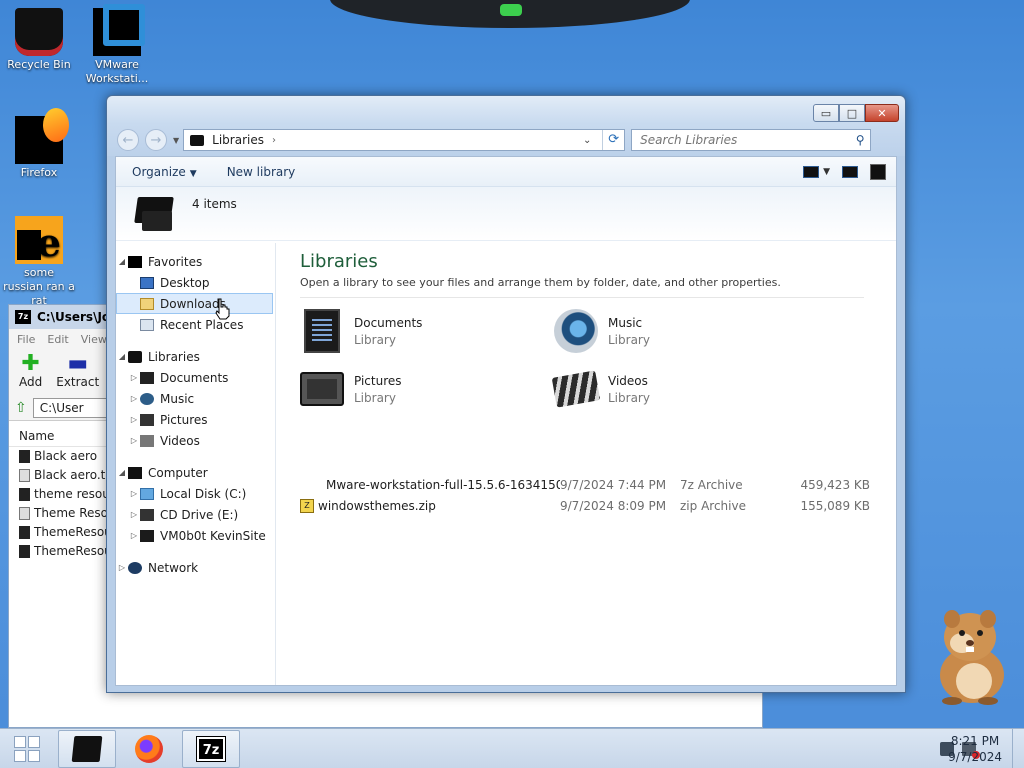 This screenshot has height=768, width=1024. I want to click on nav-favorites: ◢ Favorites, so click(195, 261).